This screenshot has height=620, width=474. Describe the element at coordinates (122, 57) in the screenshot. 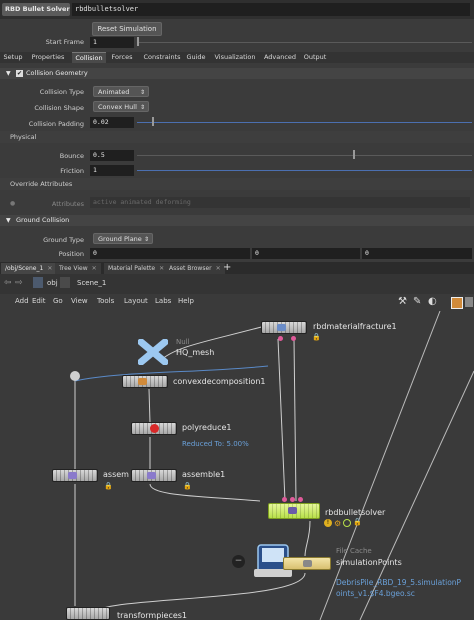

I see `tab-forces: Forces` at that location.